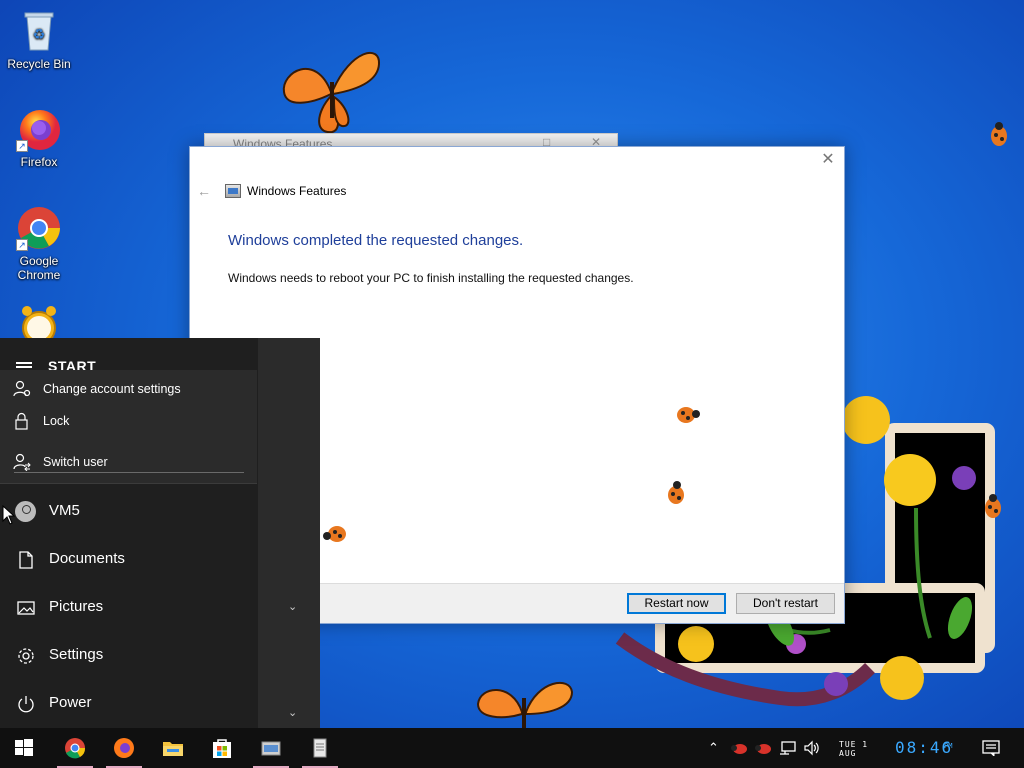 The height and width of the screenshot is (768, 1024). I want to click on taskbar: ⌃ TUE 1 AUG 08:46 PM, so click(512, 748).